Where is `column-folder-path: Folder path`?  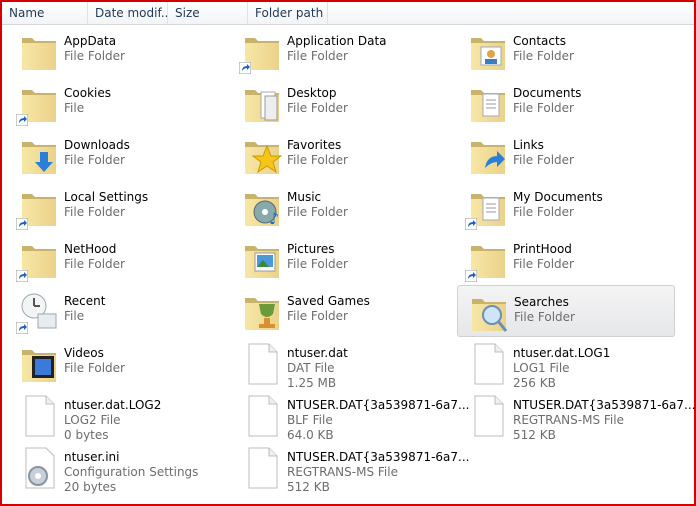 column-folder-path: Folder path is located at coordinates (288, 13).